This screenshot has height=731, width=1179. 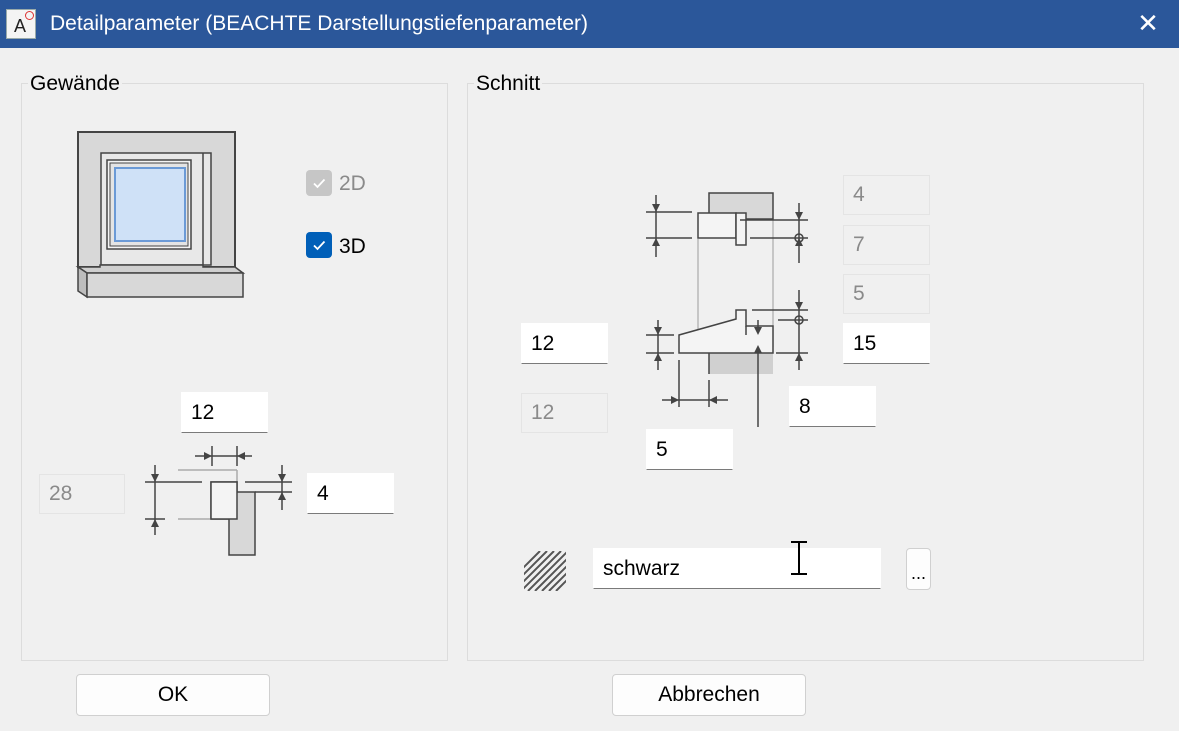 What do you see at coordinates (224, 412) in the screenshot?
I see `gewaende-width-input` at bounding box center [224, 412].